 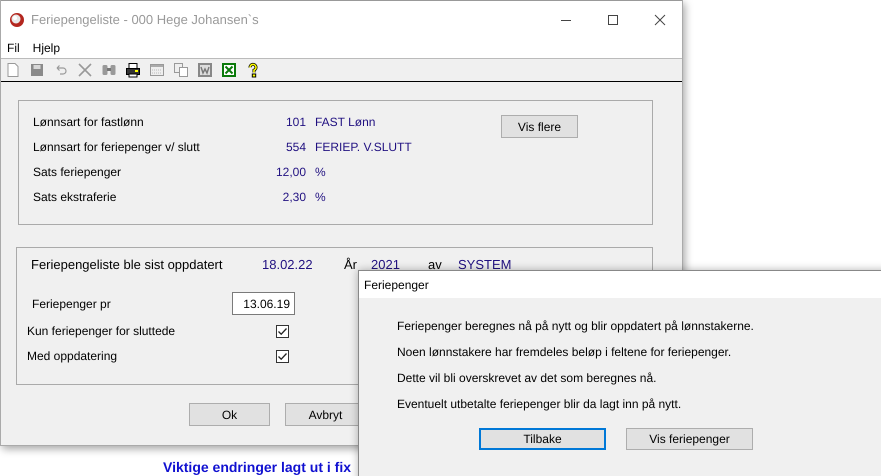 I want to click on maximize-icon, so click(x=613, y=20).